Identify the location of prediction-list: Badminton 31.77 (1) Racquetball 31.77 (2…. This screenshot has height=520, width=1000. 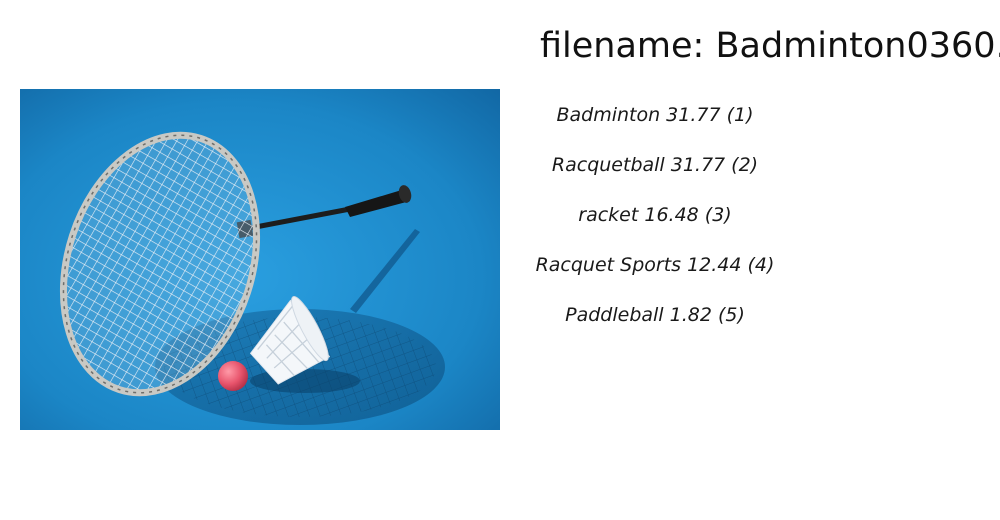
(655, 225).